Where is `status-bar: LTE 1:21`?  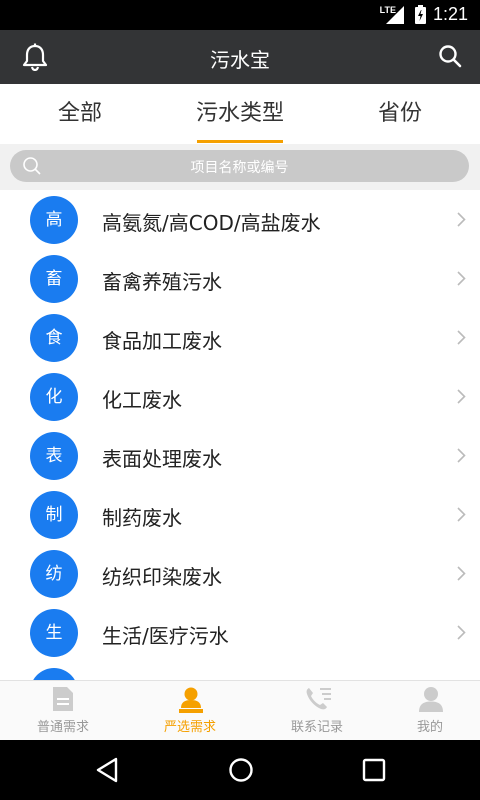 status-bar: LTE 1:21 is located at coordinates (240, 15).